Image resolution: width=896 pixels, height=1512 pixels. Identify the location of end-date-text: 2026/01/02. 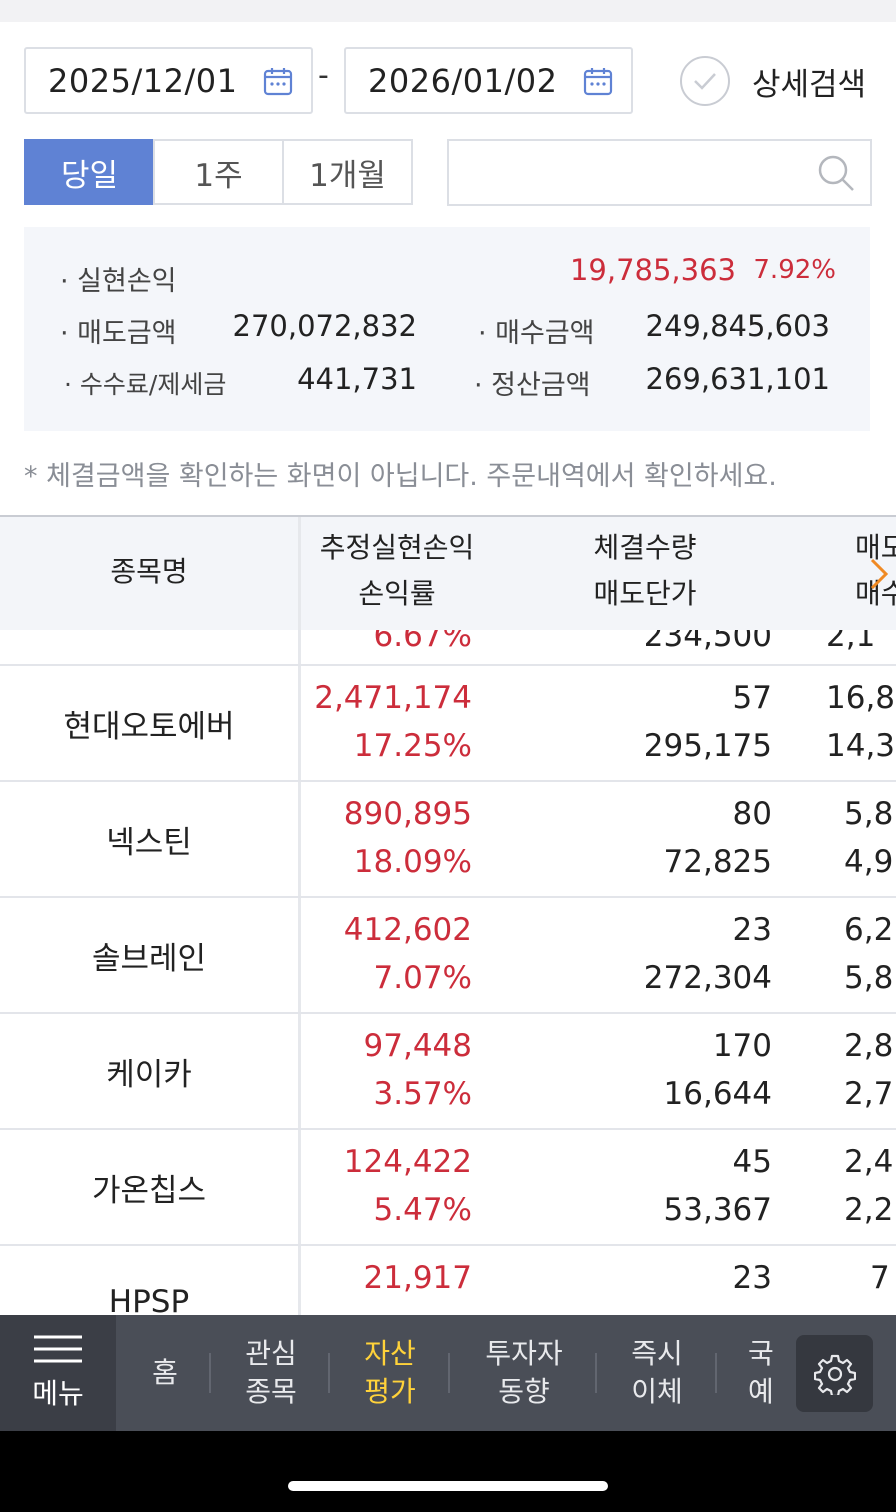
(463, 80).